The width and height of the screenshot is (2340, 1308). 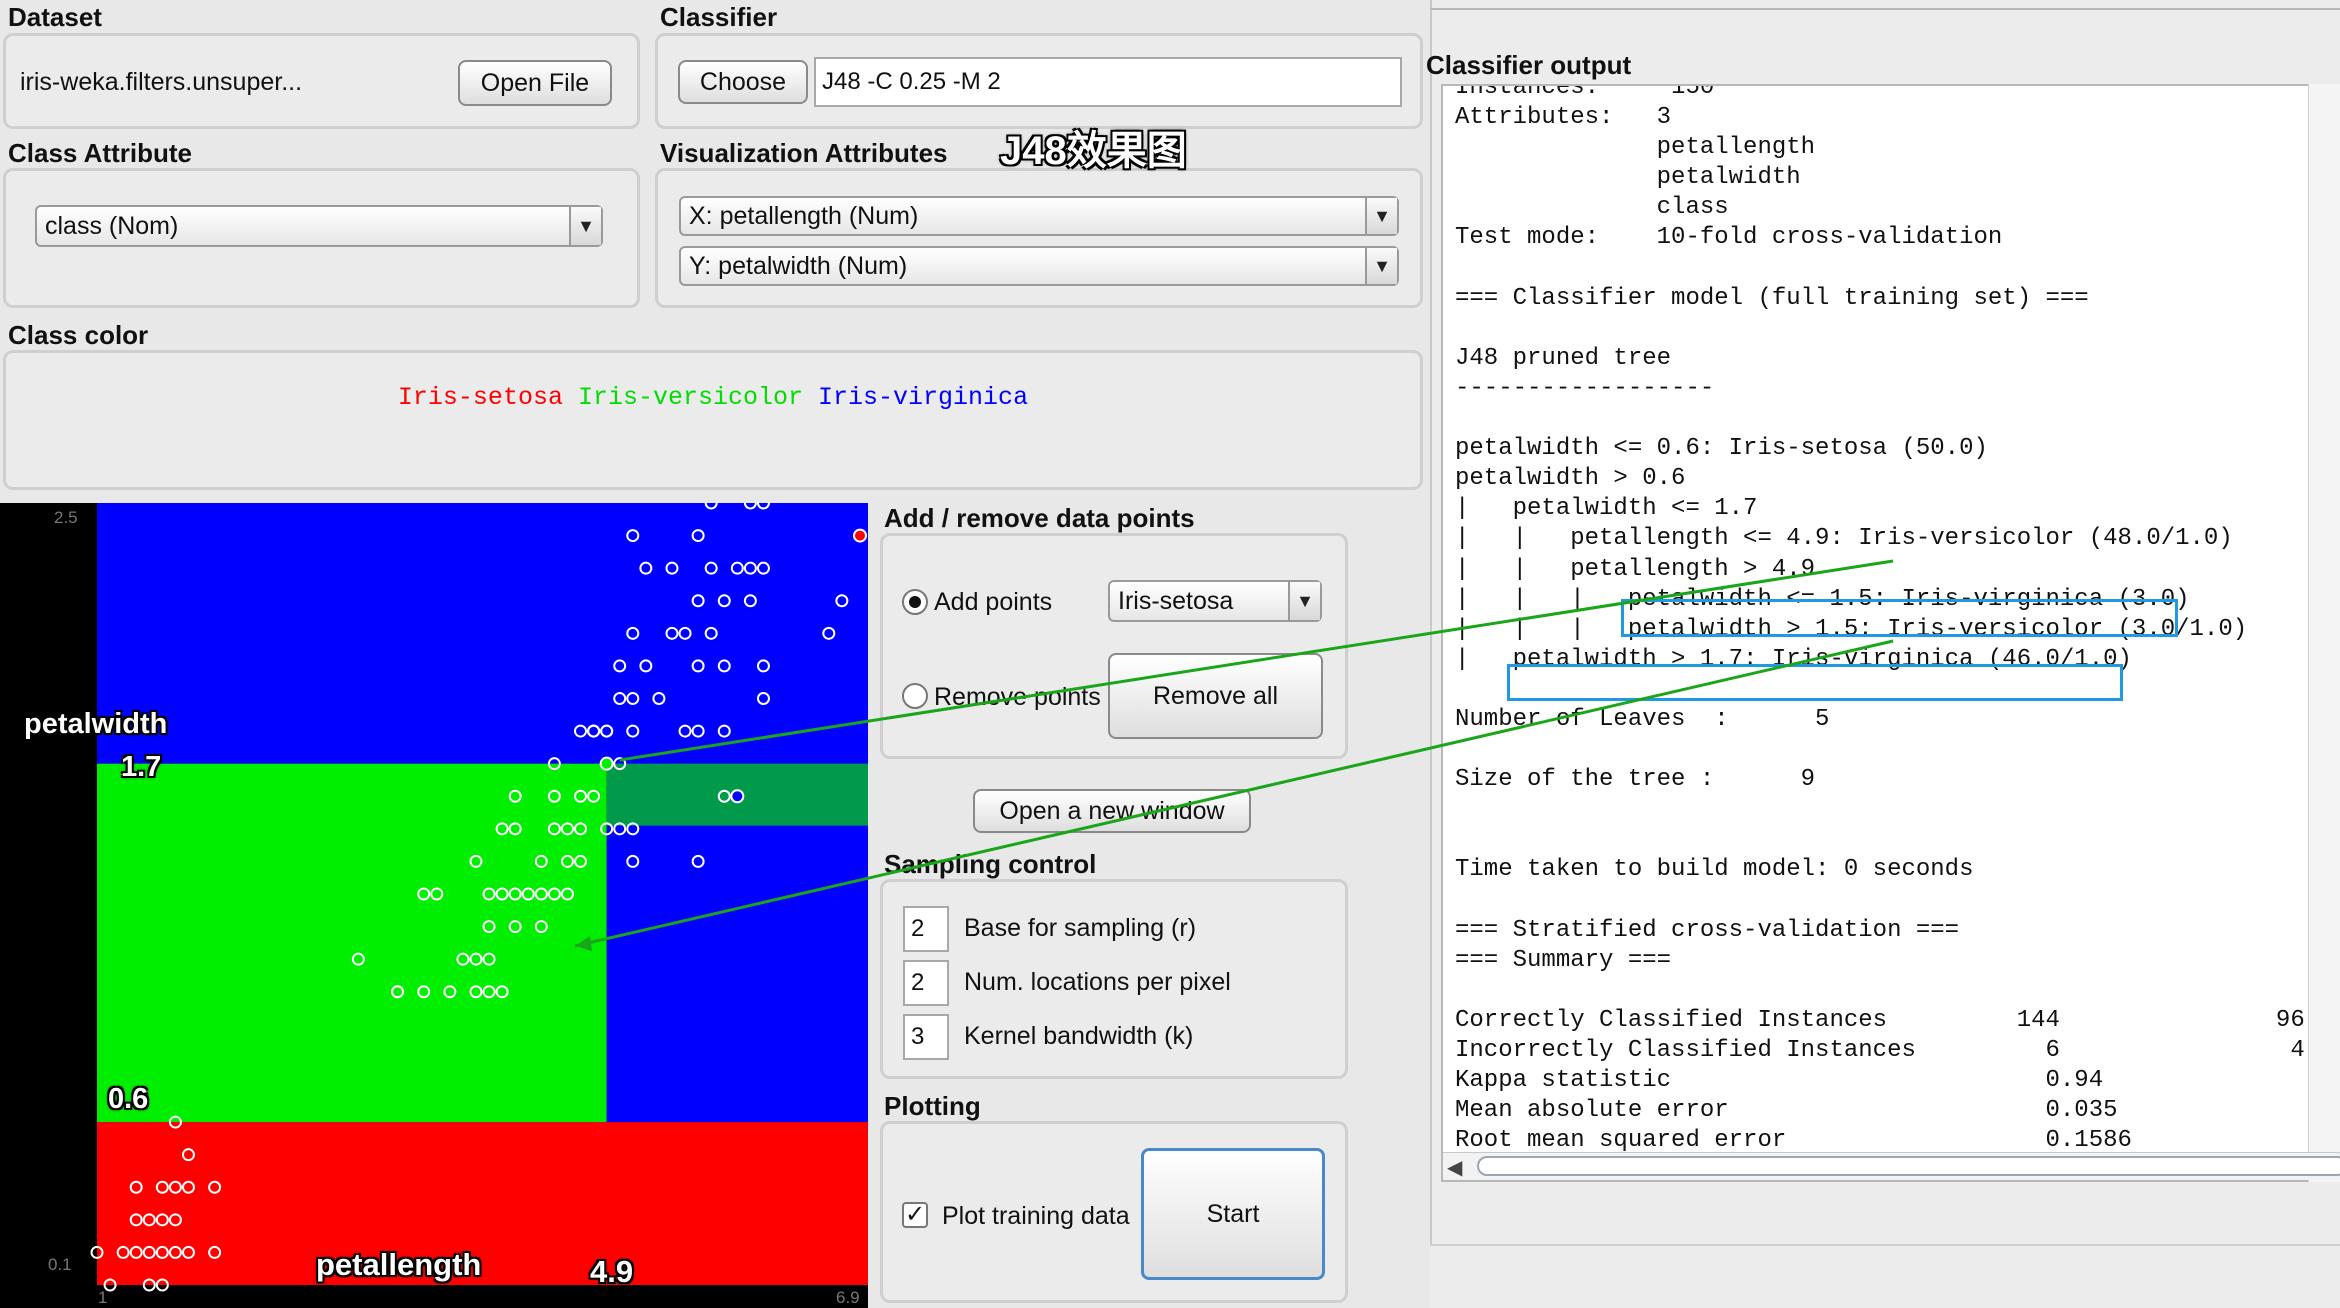 I want to click on region-versicolor, so click(x=352, y=943).